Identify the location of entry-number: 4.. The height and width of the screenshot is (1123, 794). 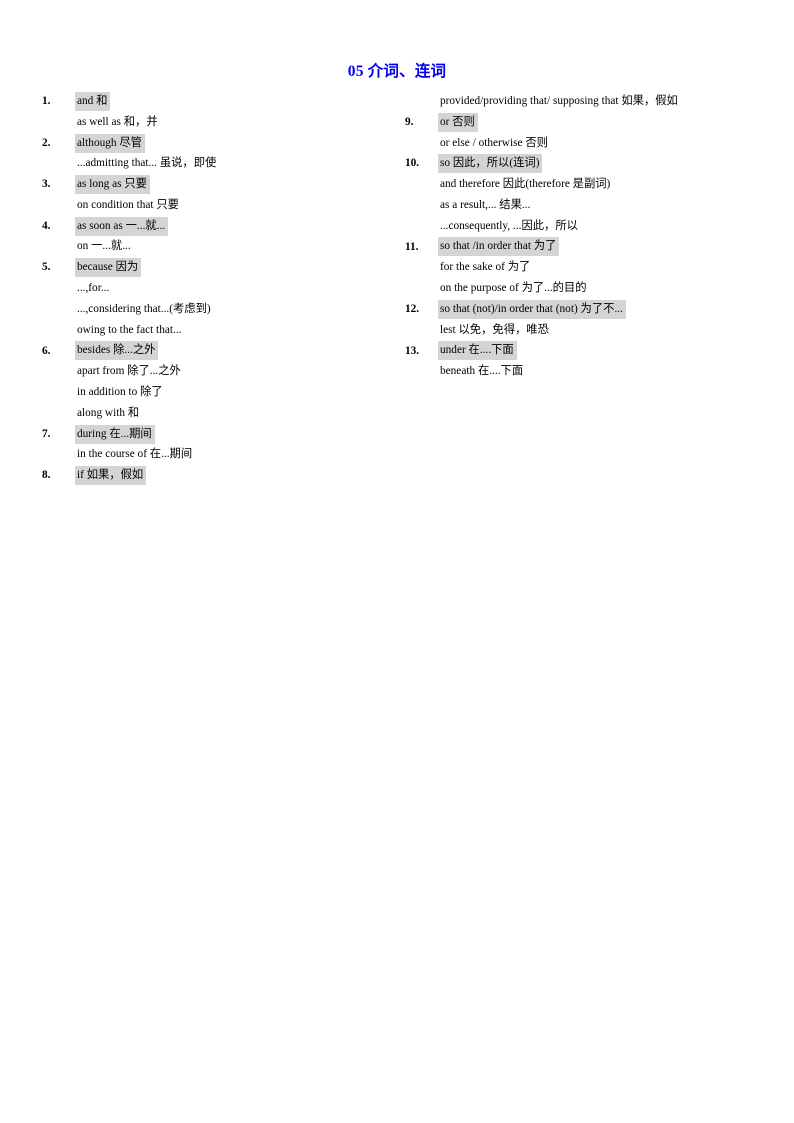
(46, 225).